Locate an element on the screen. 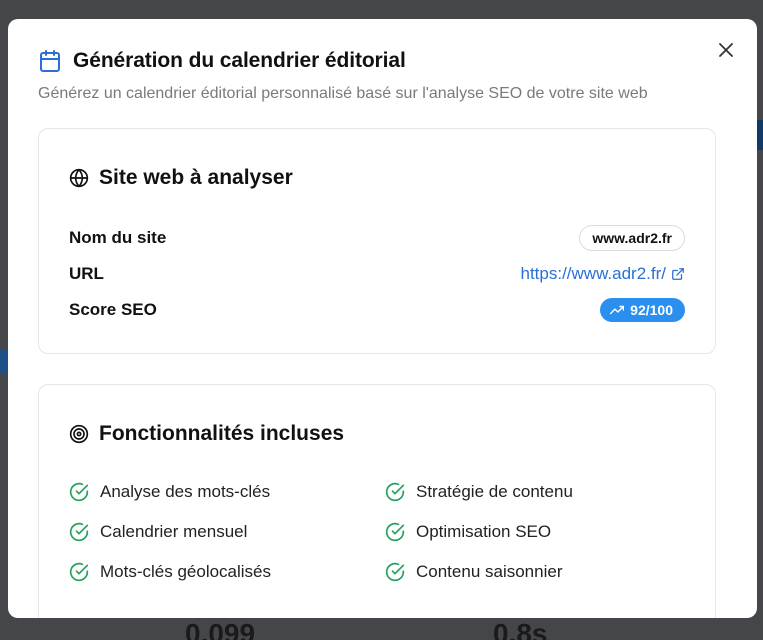  close-button is located at coordinates (726, 50).